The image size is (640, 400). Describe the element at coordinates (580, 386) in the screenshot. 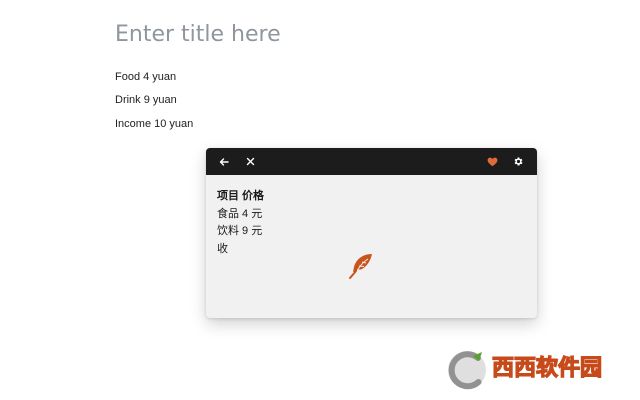

I see `watermark-domain: CR173.COM` at that location.